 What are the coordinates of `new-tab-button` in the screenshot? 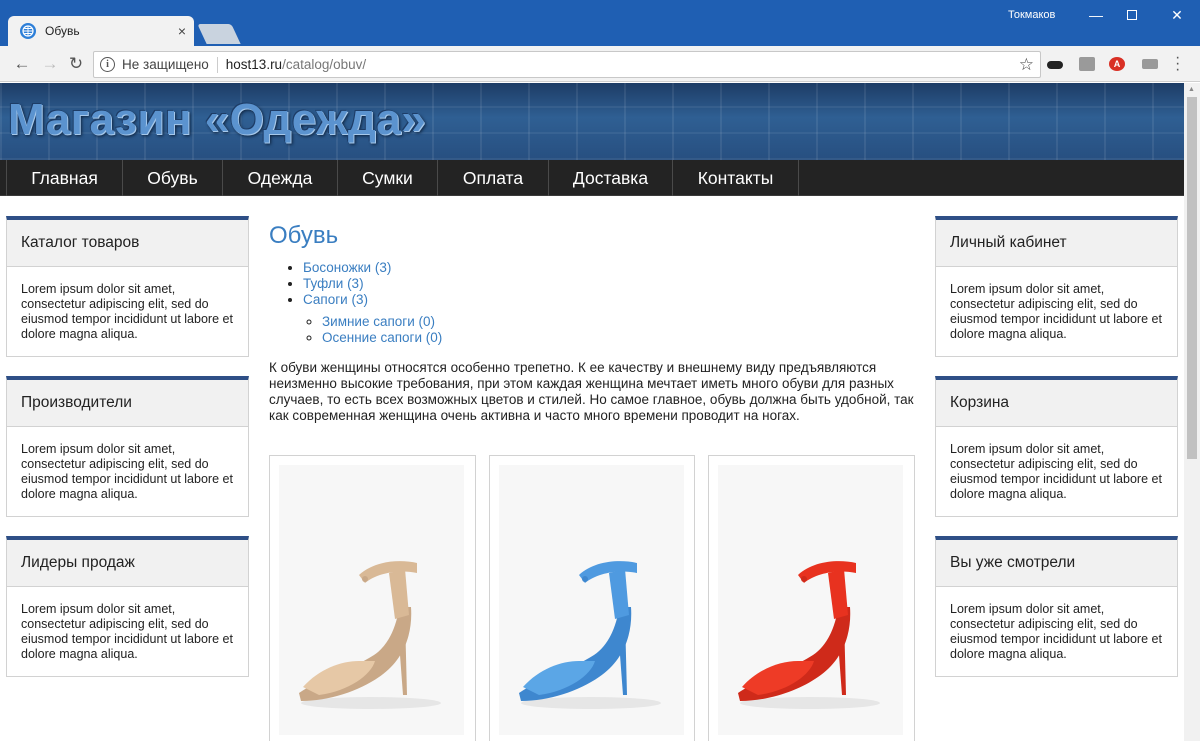 It's located at (219, 34).